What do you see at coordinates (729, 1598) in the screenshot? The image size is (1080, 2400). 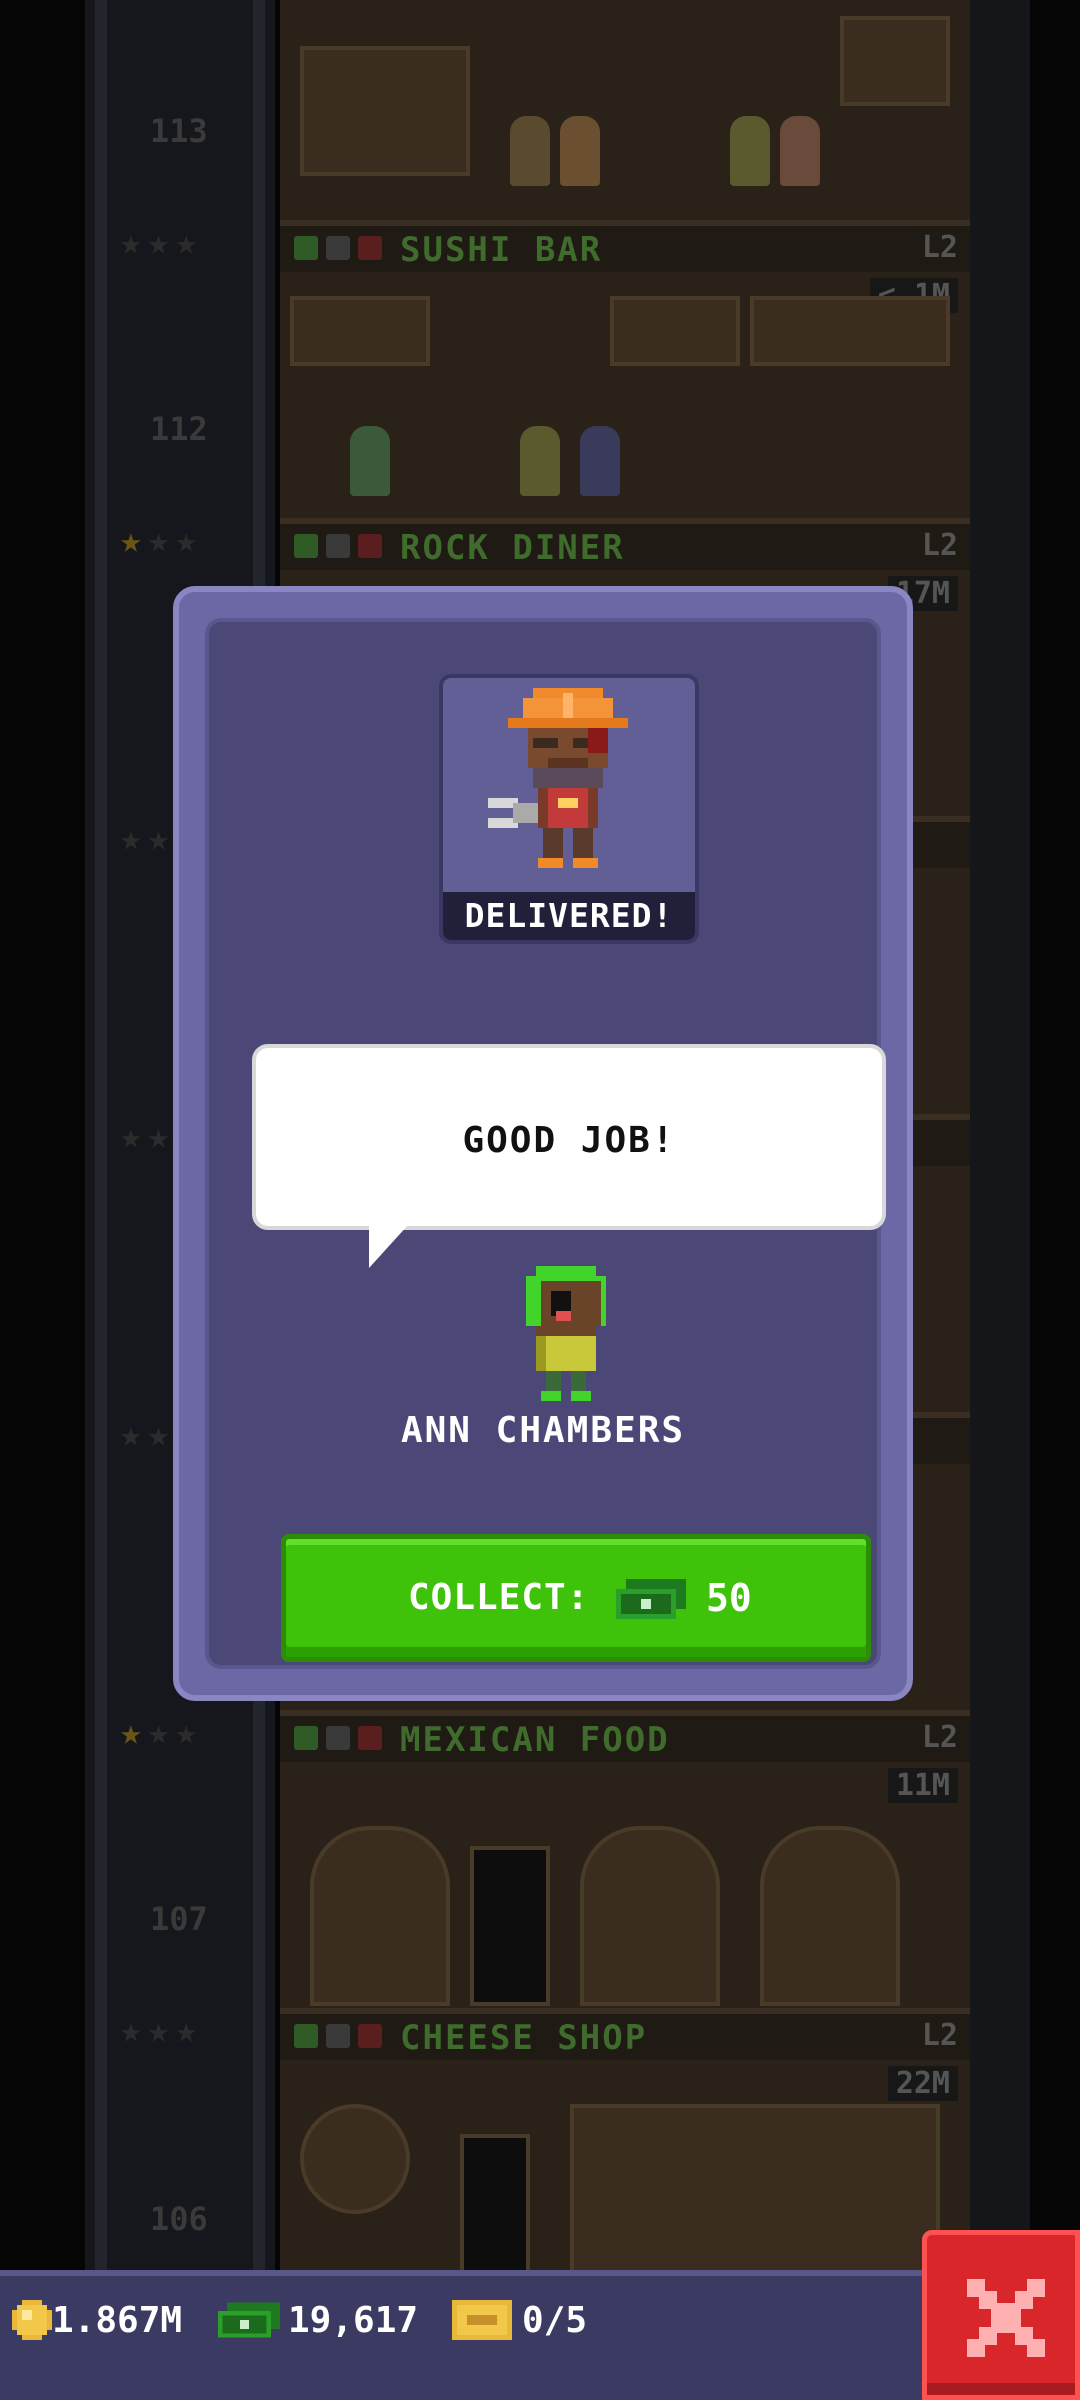 I see `collect-amount: 50` at bounding box center [729, 1598].